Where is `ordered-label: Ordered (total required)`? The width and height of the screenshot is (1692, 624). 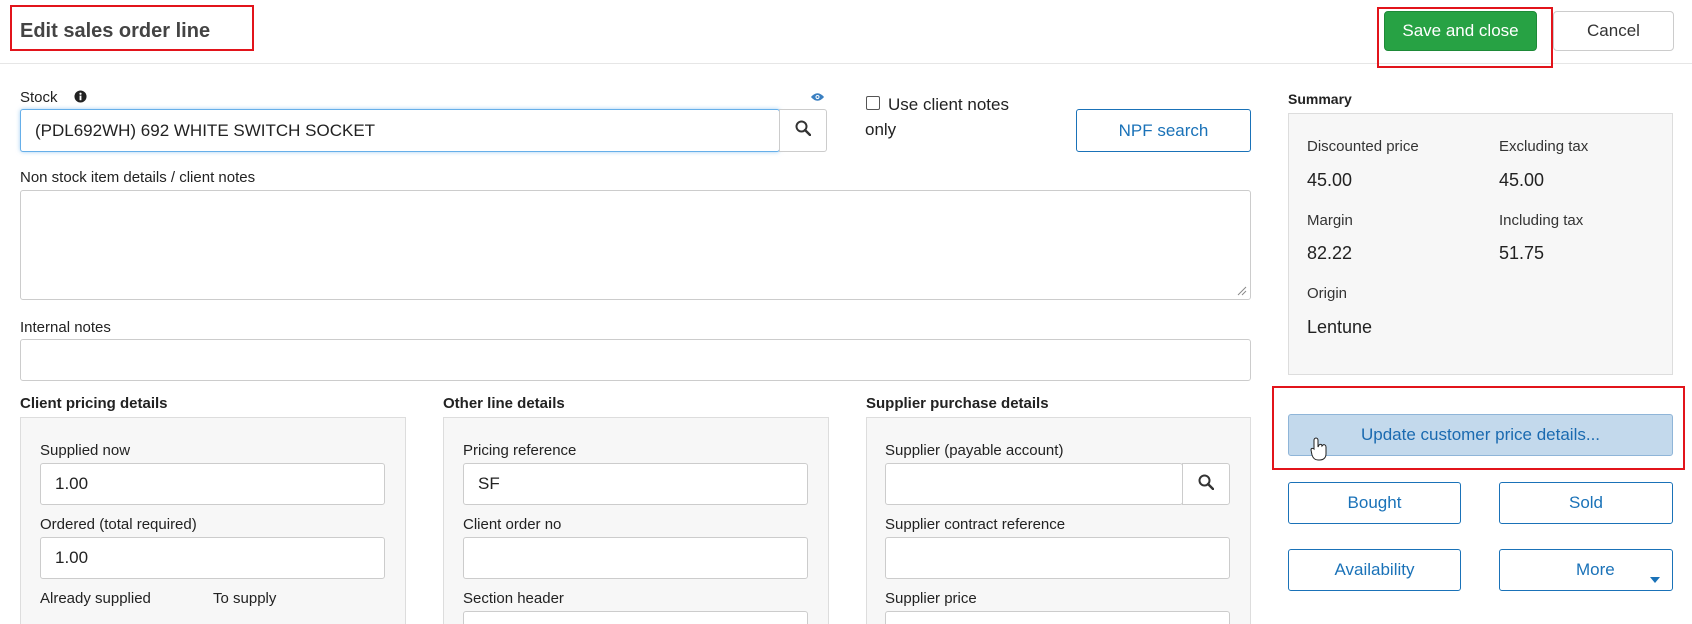
ordered-label: Ordered (total required) is located at coordinates (118, 524).